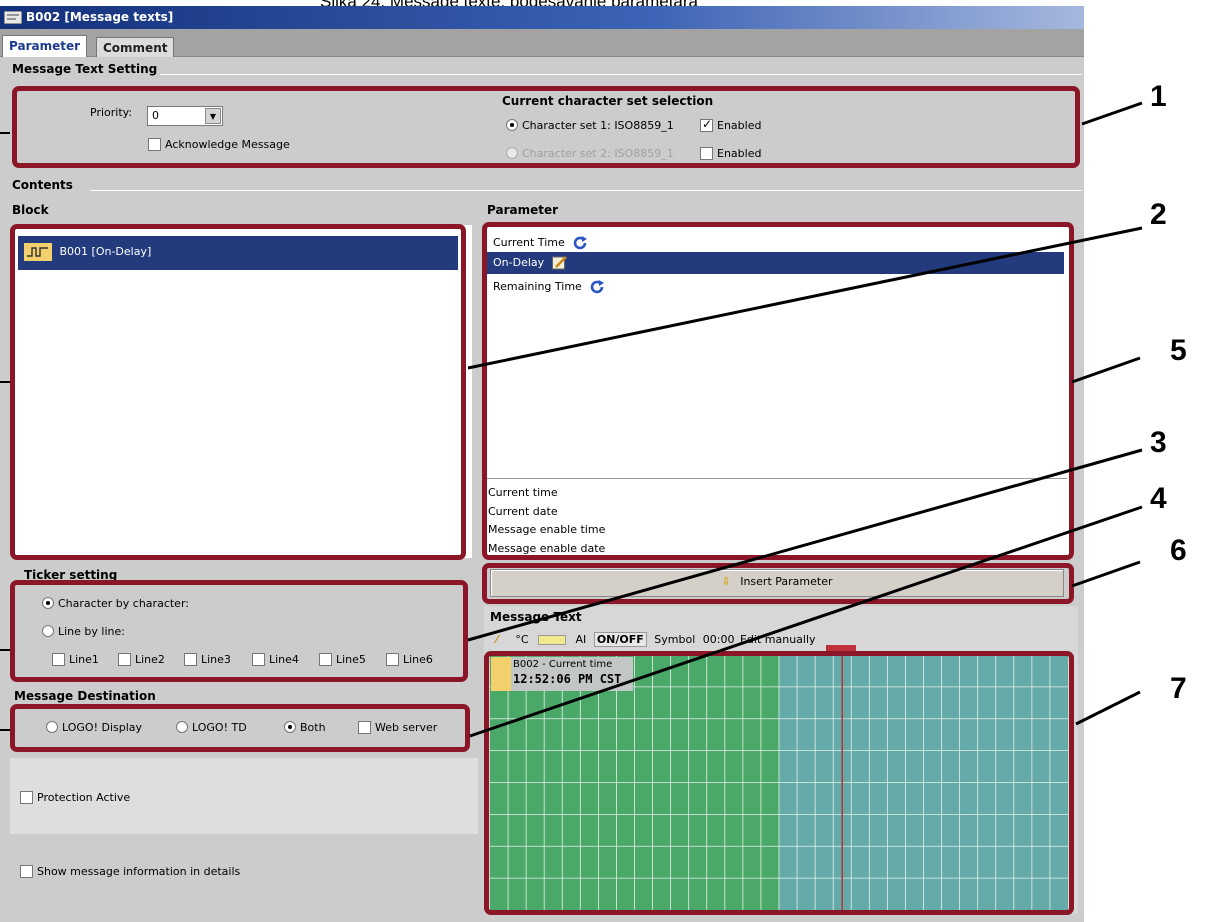  I want to click on callout-number-2: 2, so click(1158, 214).